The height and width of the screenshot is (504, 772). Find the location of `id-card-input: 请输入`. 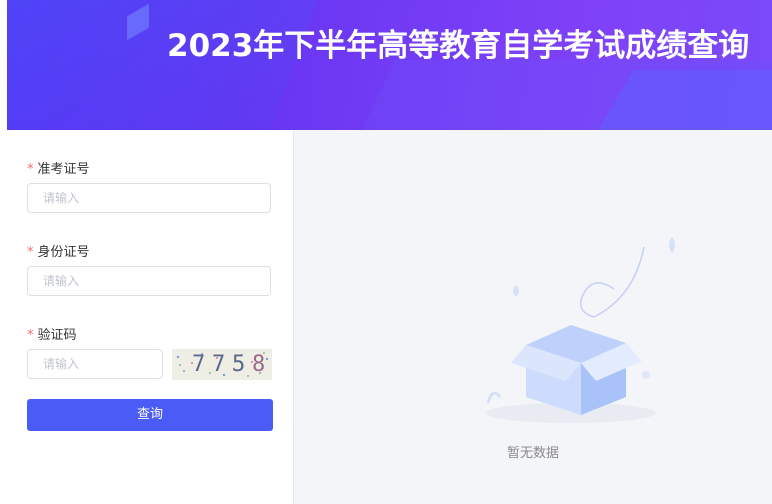

id-card-input: 请输入 is located at coordinates (149, 281).